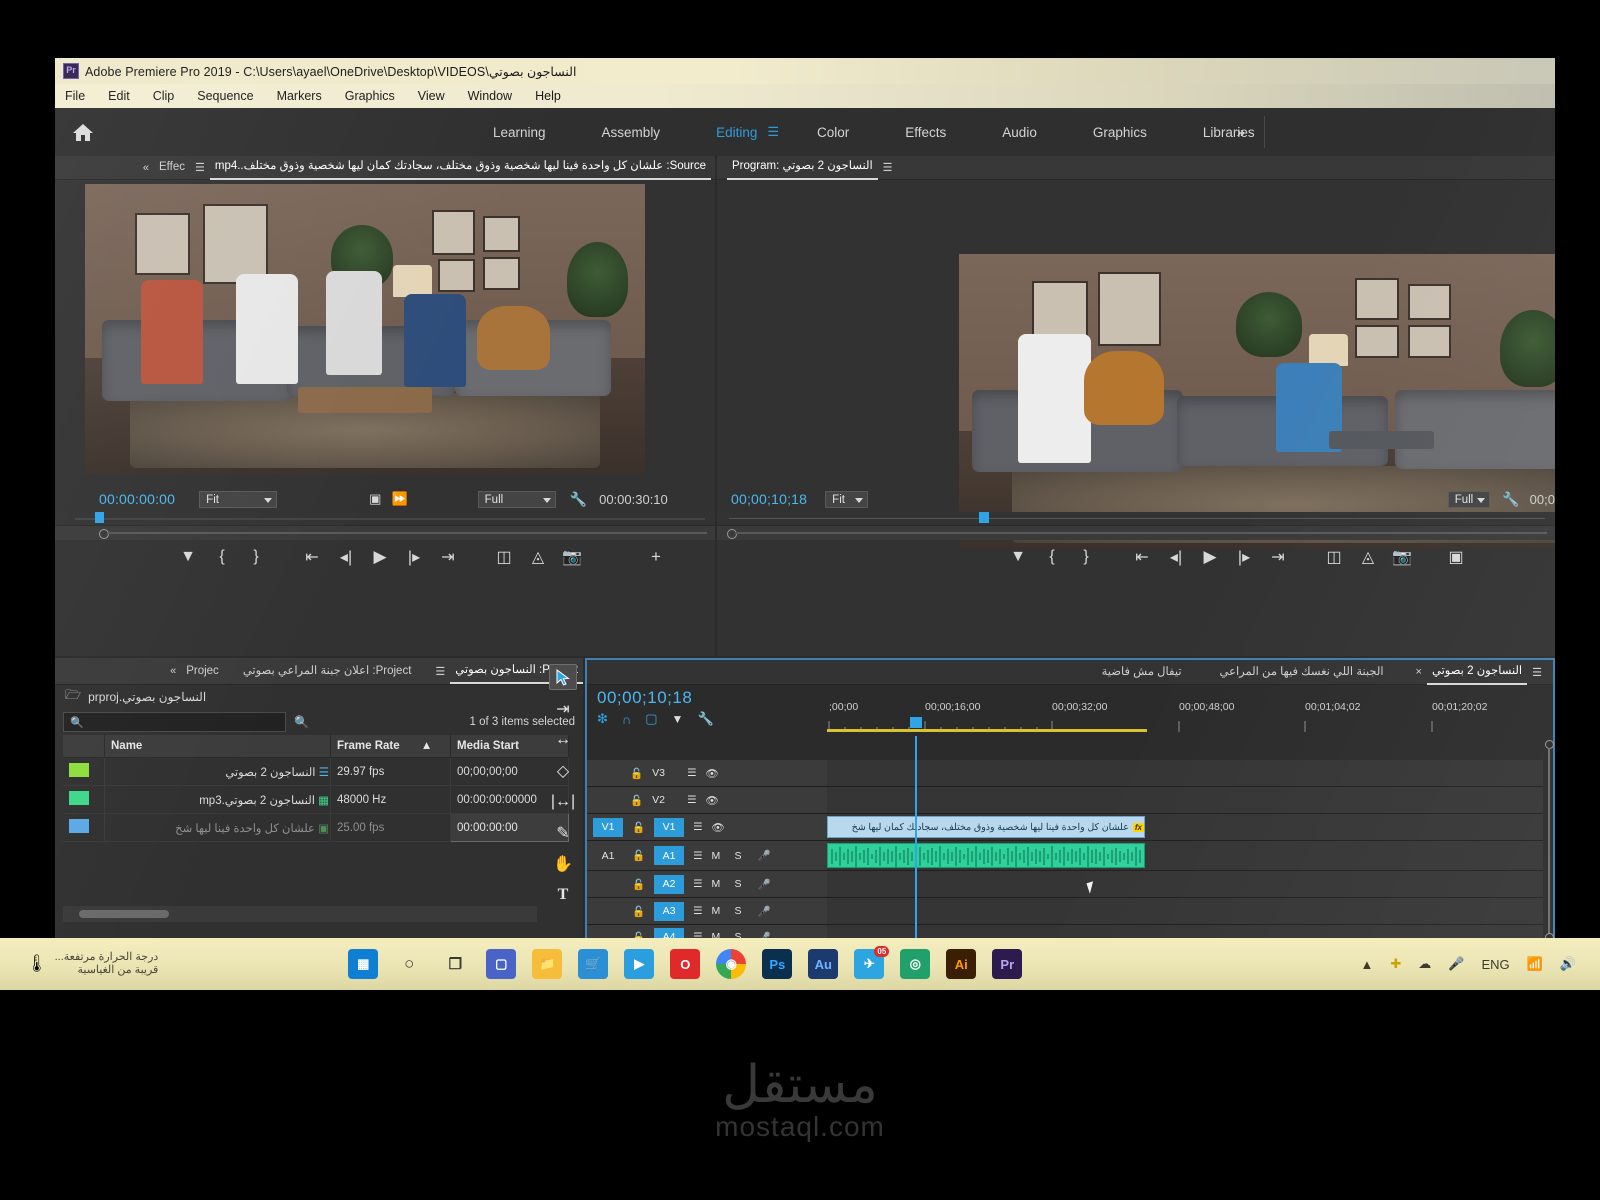 This screenshot has width=1600, height=1200. What do you see at coordinates (164, 96) in the screenshot?
I see `menu-clip: Clip` at bounding box center [164, 96].